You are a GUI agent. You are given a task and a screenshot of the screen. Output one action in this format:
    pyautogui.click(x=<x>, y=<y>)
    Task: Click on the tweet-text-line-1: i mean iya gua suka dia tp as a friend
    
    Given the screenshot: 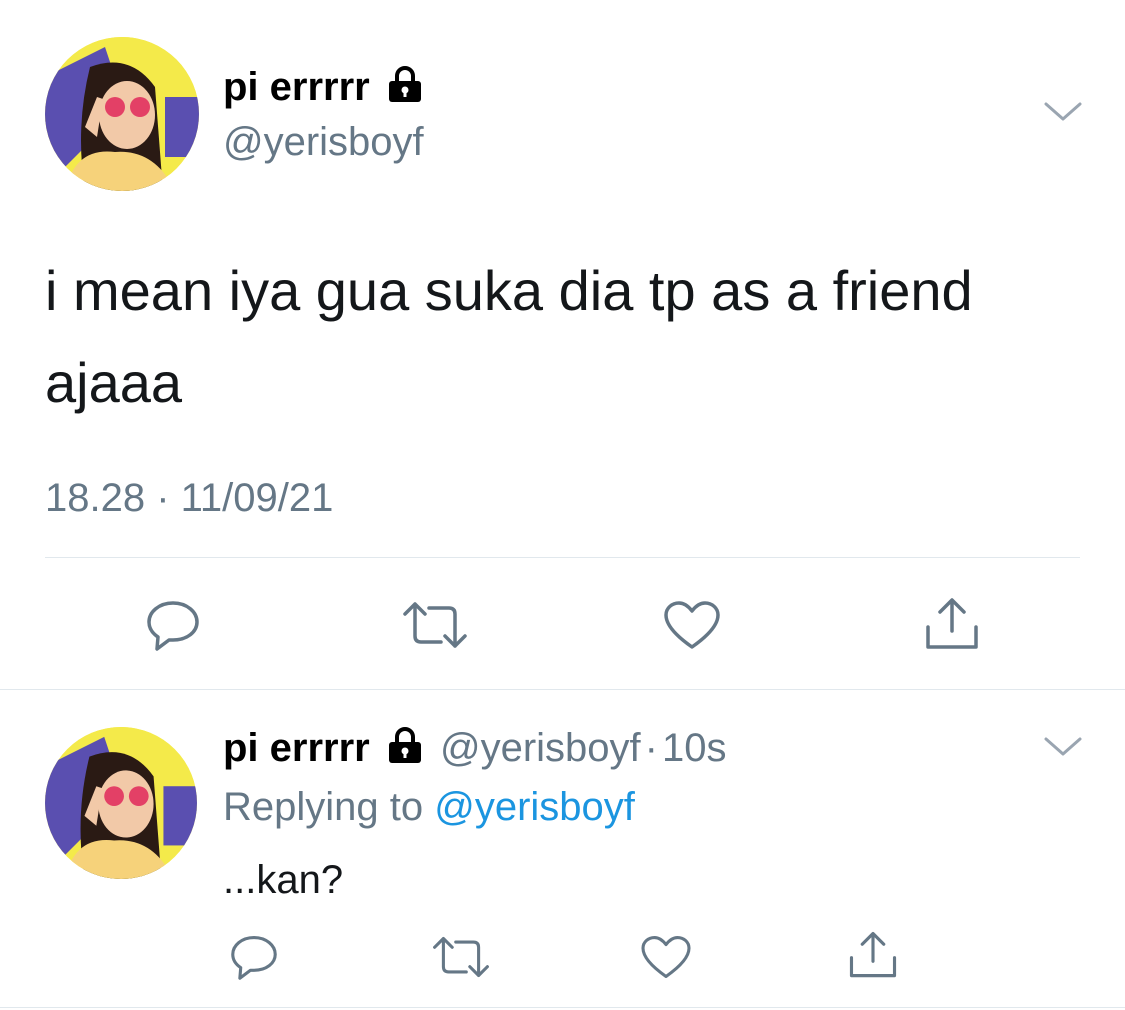 What is the action you would take?
    pyautogui.click(x=509, y=290)
    